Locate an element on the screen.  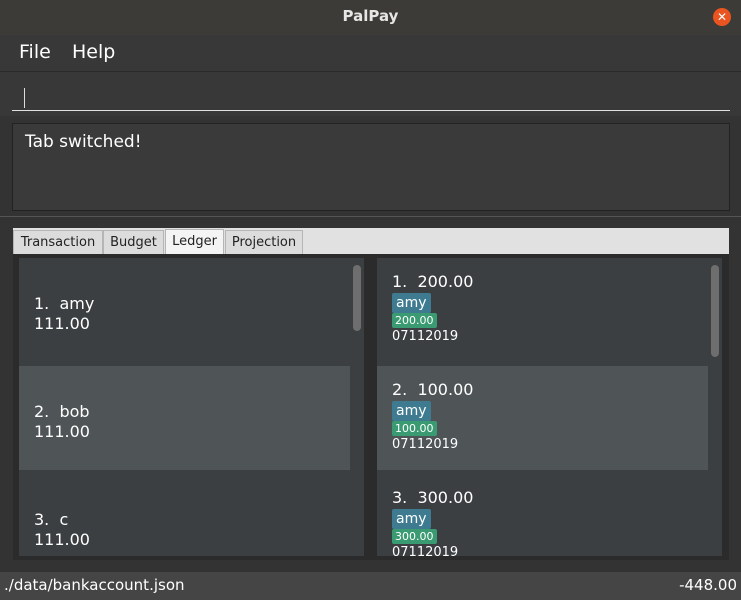
amount-tag: 100.00 is located at coordinates (414, 428).